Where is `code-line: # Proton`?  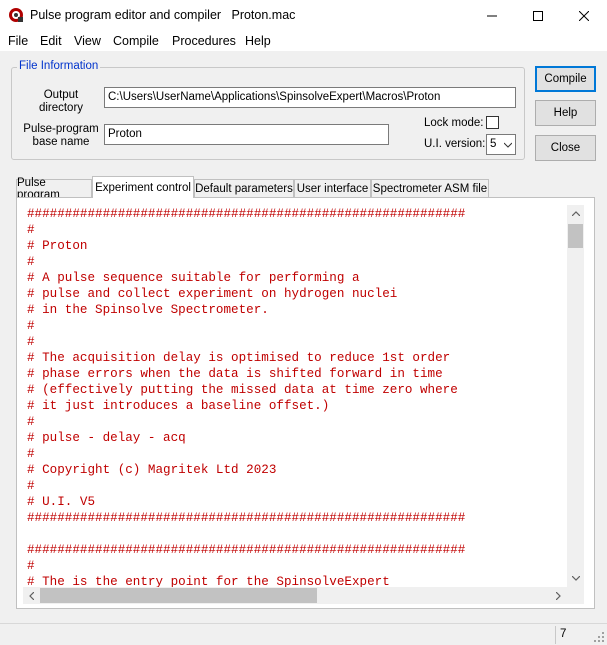
code-line: # Proton is located at coordinates (57, 246).